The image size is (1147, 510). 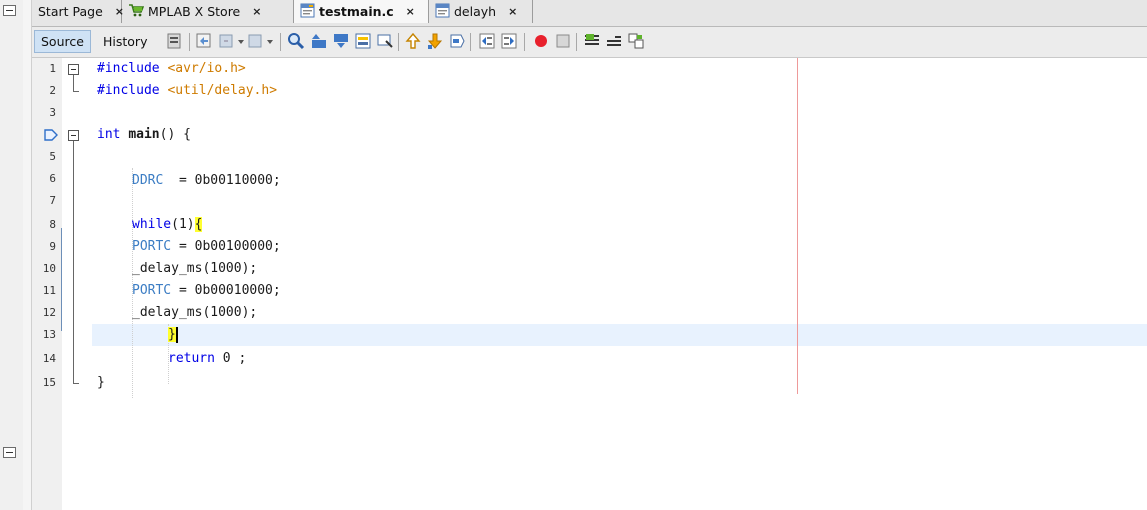 I want to click on line-number: 5, so click(x=52, y=156).